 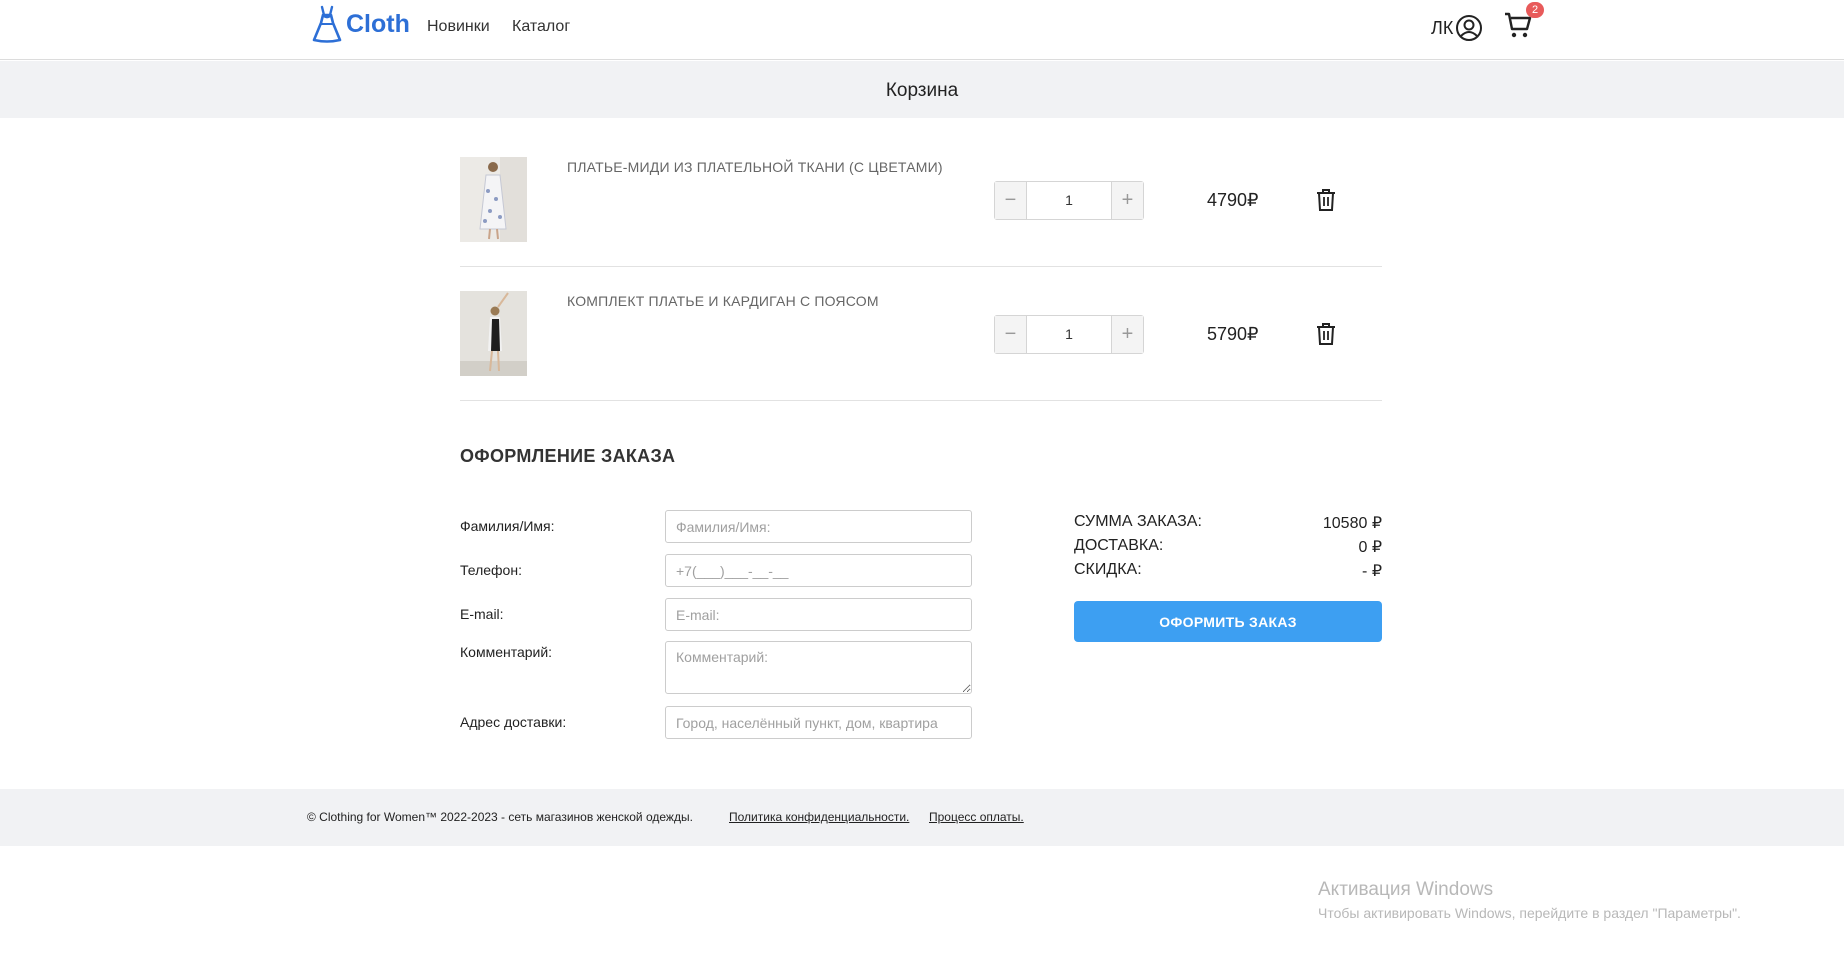 I want to click on email-field, so click(x=818, y=614).